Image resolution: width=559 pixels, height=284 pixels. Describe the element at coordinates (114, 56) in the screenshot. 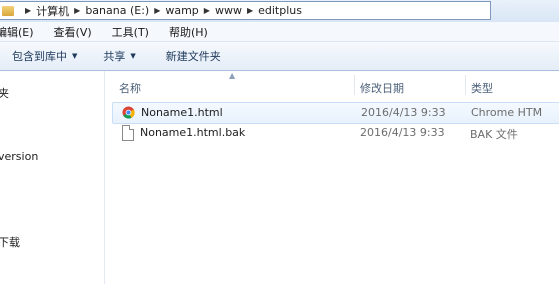

I see `share-label: 共享` at that location.